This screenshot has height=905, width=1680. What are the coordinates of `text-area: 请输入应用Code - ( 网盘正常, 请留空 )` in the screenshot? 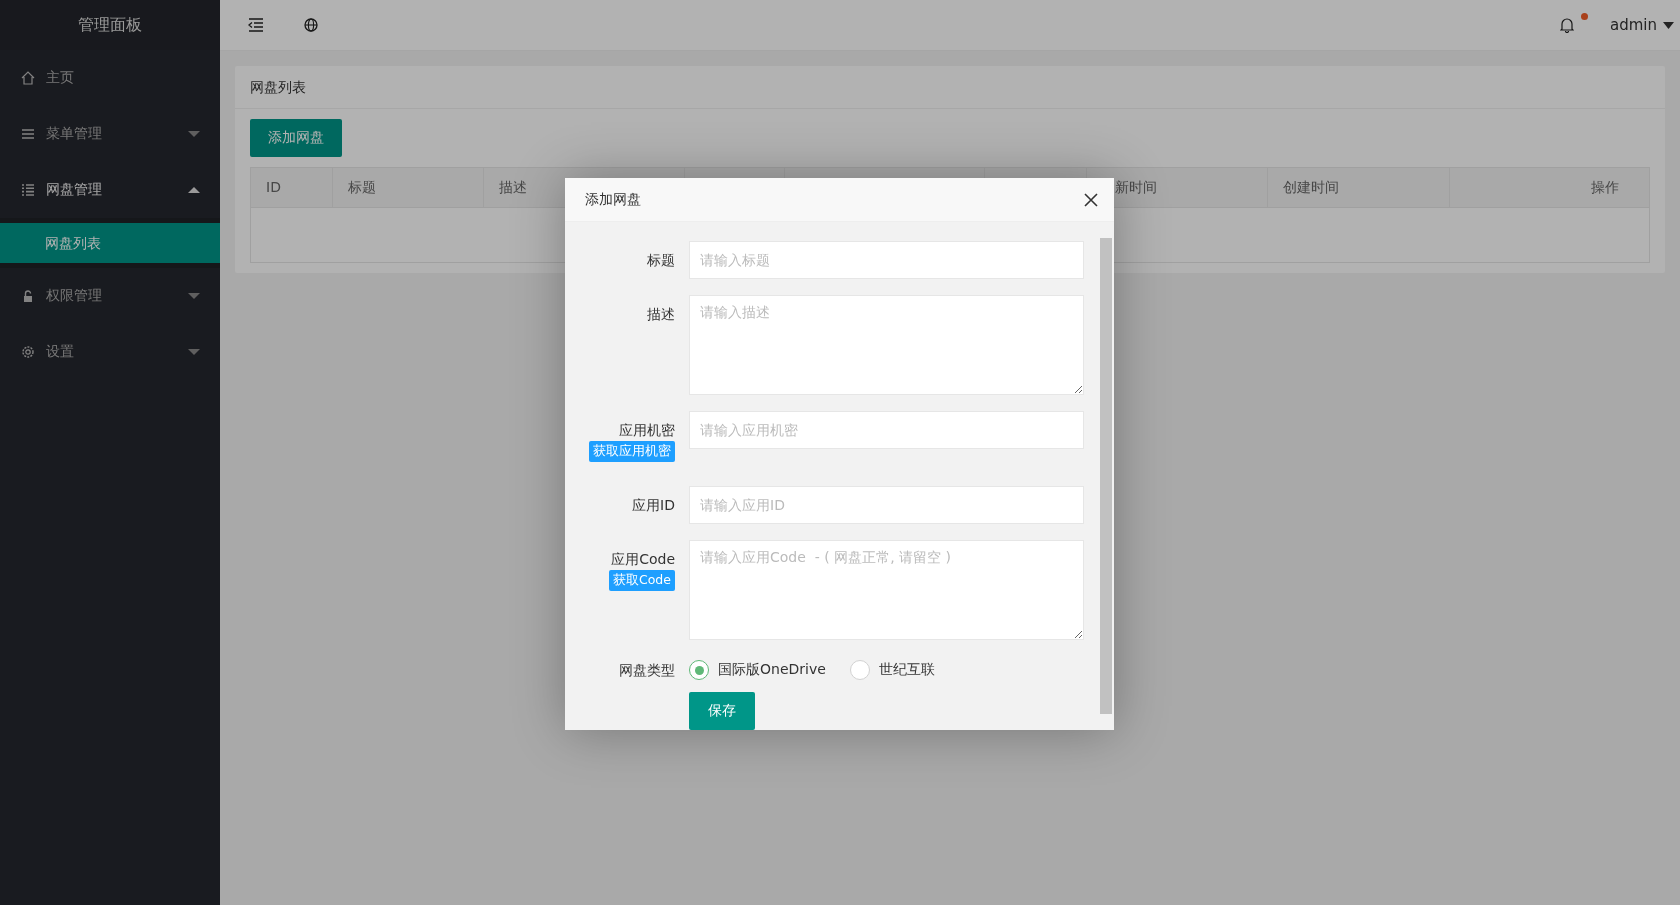 It's located at (886, 590).